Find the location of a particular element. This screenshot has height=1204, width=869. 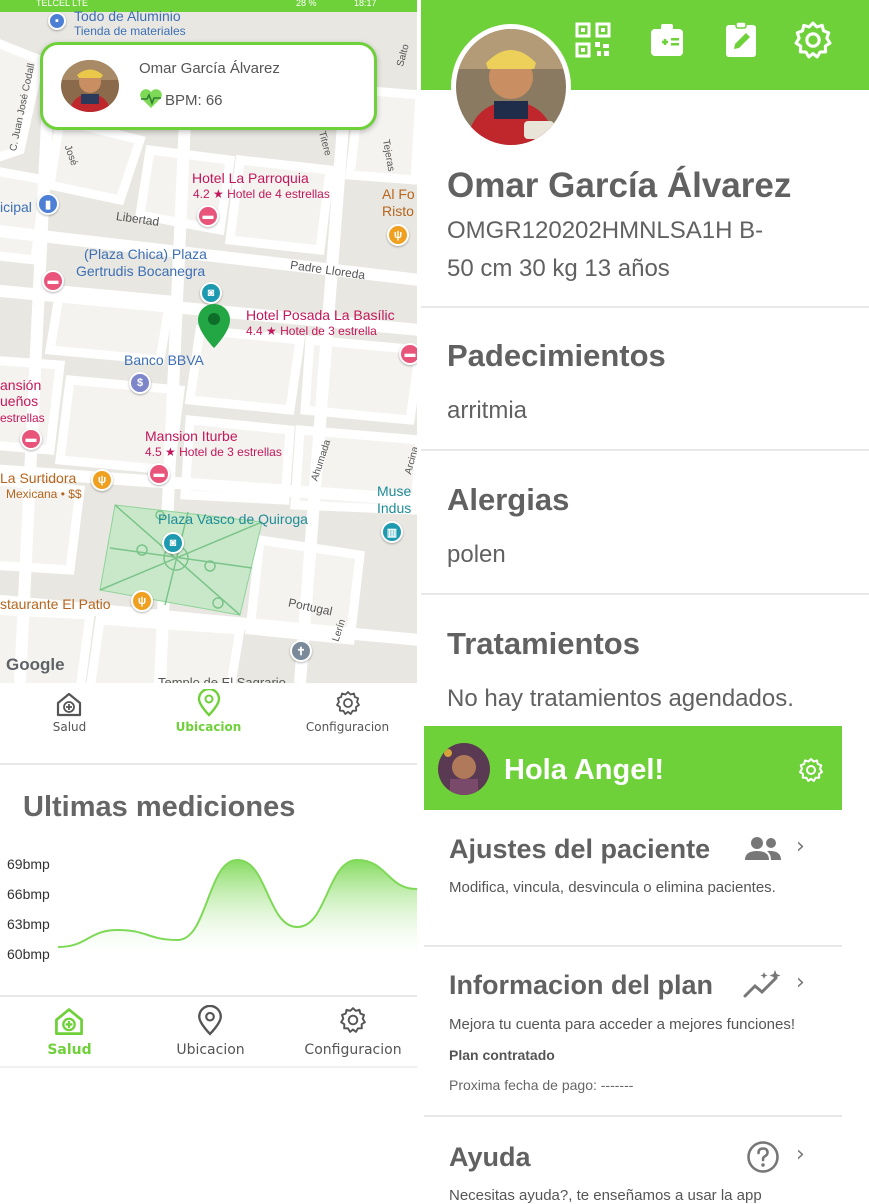

profile-stats-line: 50 cm 30 kg 13 años is located at coordinates (558, 269).